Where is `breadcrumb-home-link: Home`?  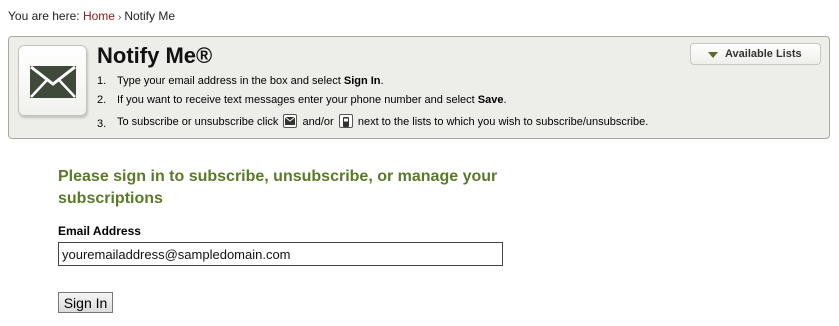
breadcrumb-home-link: Home is located at coordinates (99, 16).